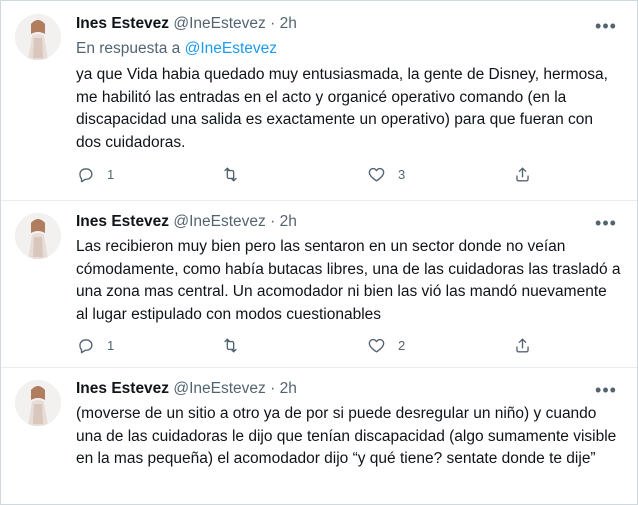 The height and width of the screenshot is (505, 638). I want to click on tweet-actions: 1 2, so click(306, 345).